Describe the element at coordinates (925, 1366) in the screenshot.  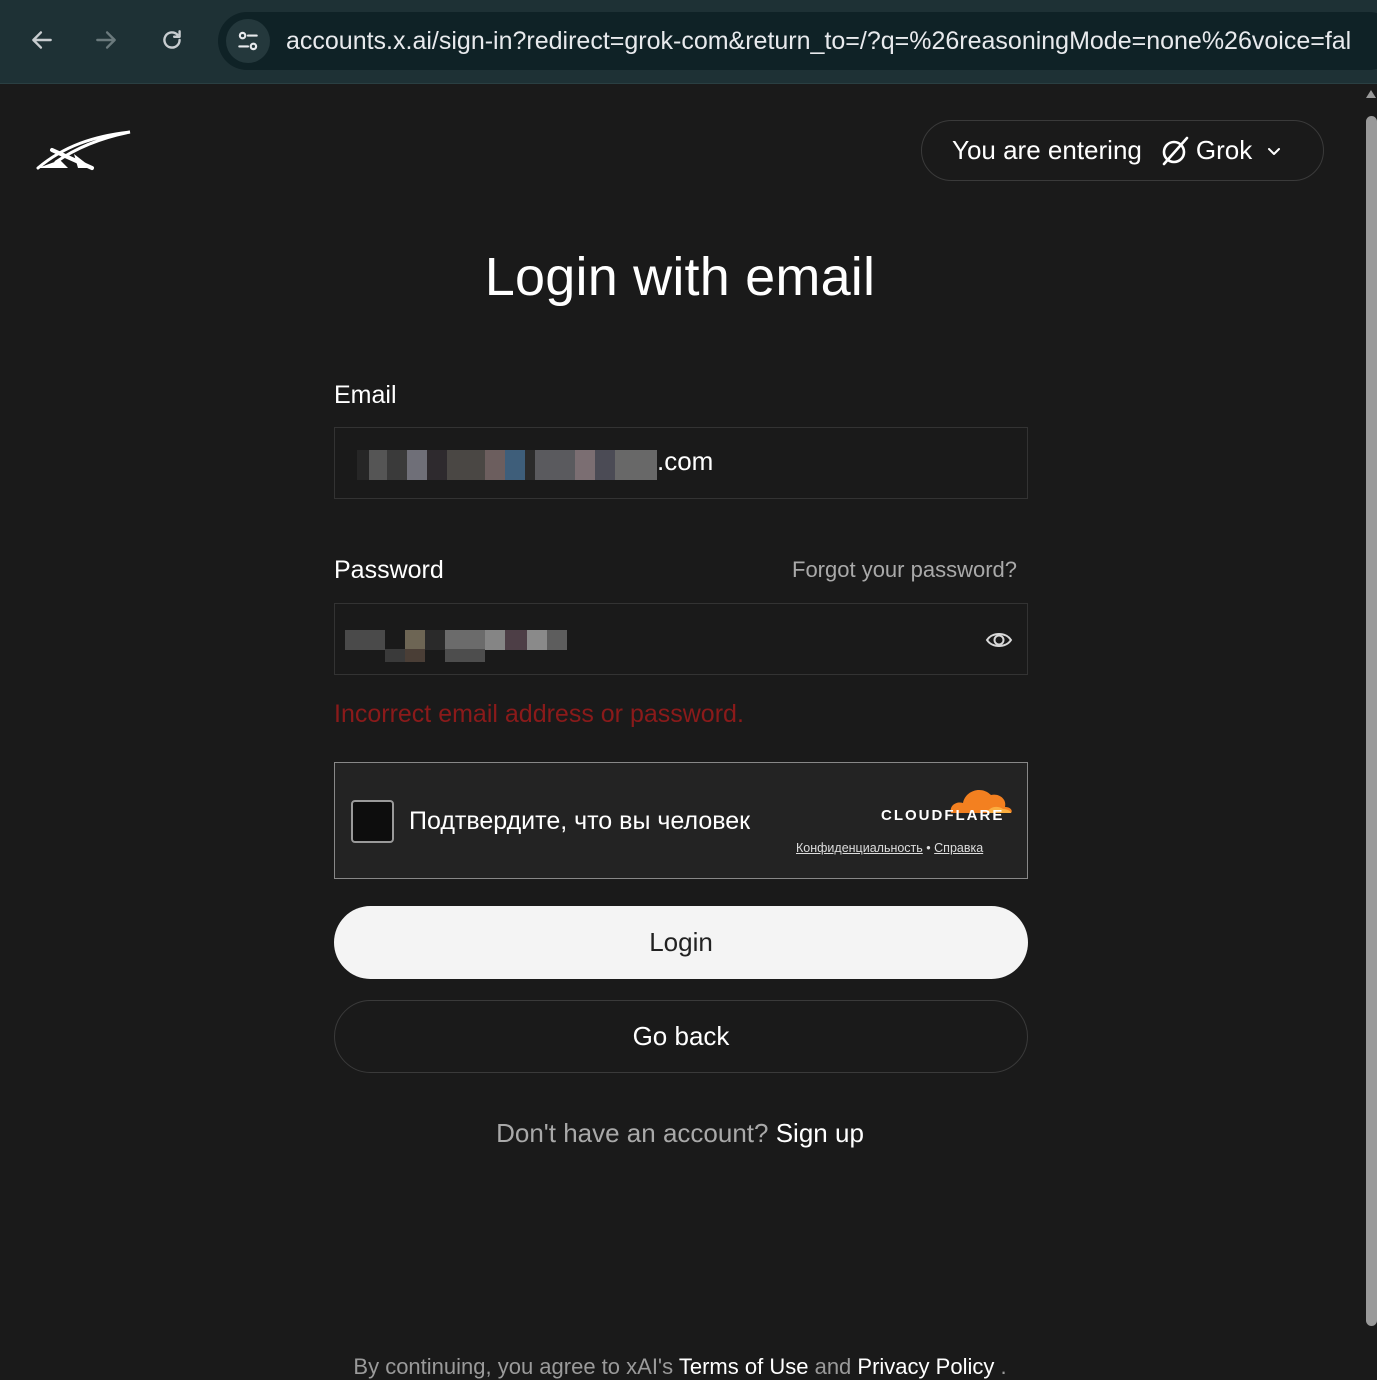
I see `privacy-policy-link: Privacy Policy` at that location.